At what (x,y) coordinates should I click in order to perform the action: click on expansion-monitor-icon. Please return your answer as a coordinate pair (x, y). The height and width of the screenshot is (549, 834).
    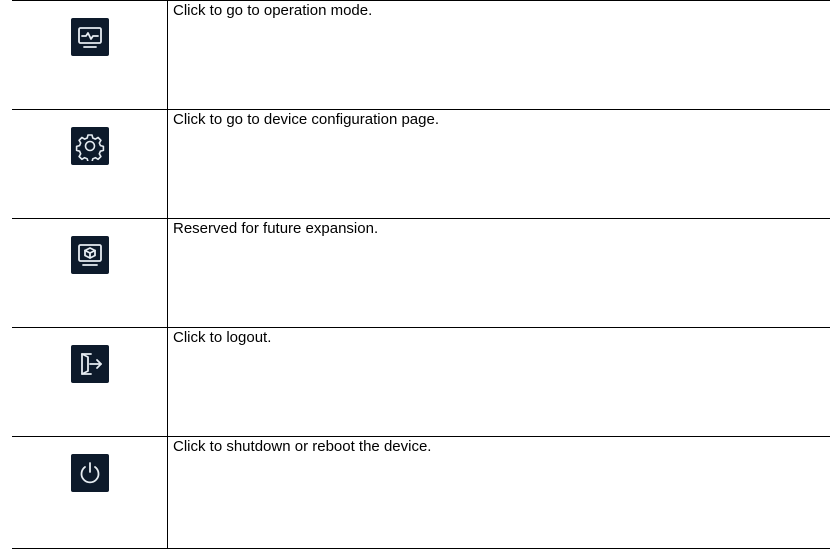
    Looking at the image, I should click on (89, 255).